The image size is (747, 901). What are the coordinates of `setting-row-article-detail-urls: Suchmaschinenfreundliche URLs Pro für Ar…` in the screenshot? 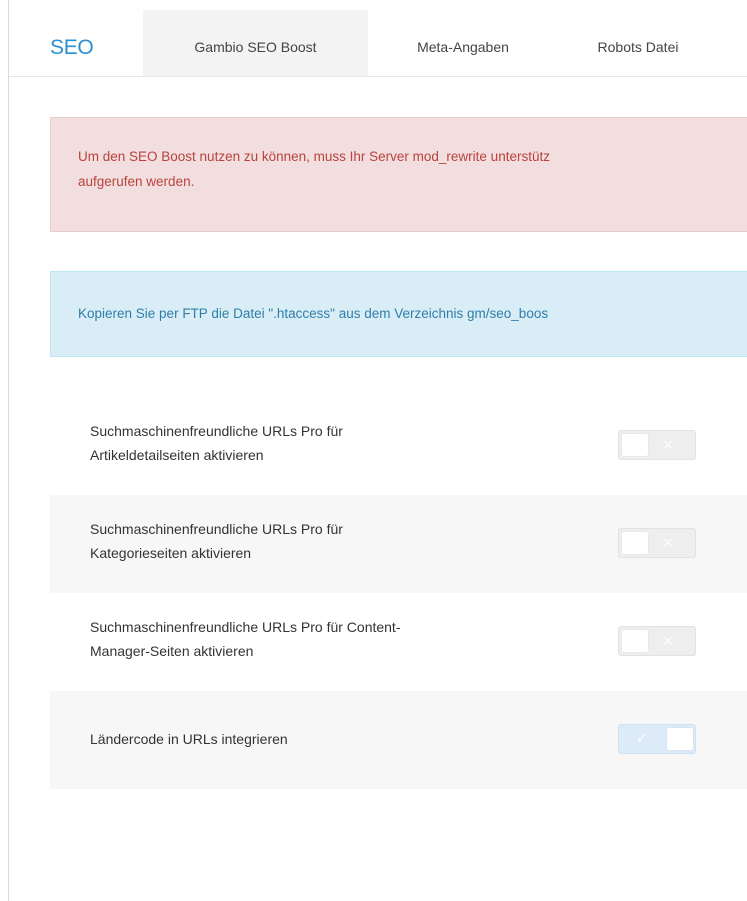 It's located at (398, 446).